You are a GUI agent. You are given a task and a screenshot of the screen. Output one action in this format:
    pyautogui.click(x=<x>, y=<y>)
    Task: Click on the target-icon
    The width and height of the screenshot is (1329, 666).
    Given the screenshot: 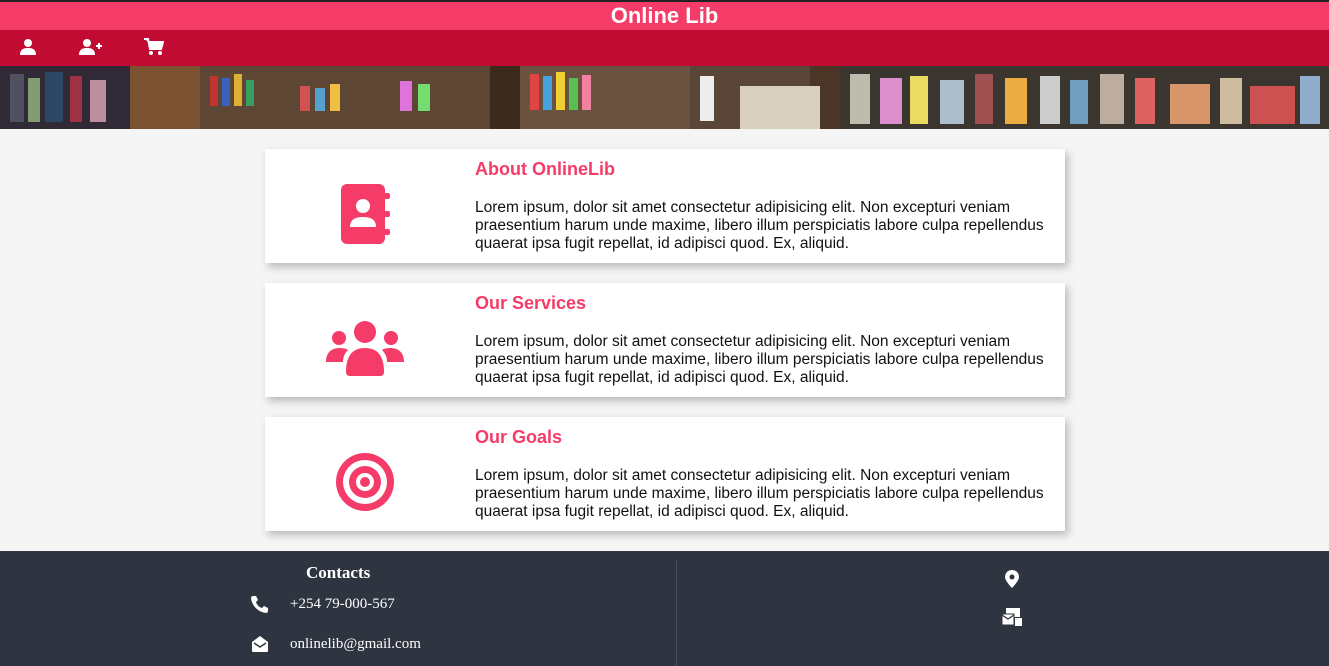 What is the action you would take?
    pyautogui.click(x=365, y=482)
    